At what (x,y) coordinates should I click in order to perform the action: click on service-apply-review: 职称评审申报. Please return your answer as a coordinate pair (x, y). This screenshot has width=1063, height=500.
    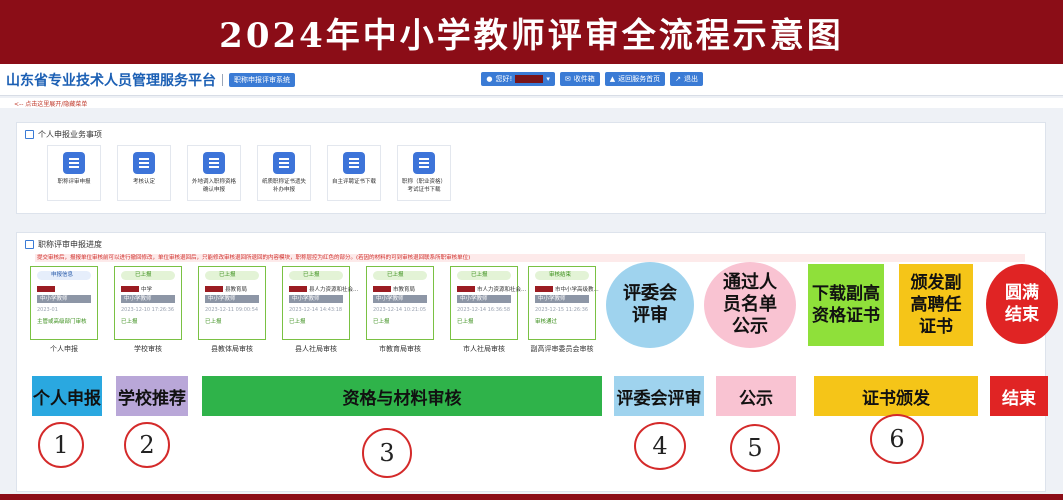
    Looking at the image, I should click on (74, 173).